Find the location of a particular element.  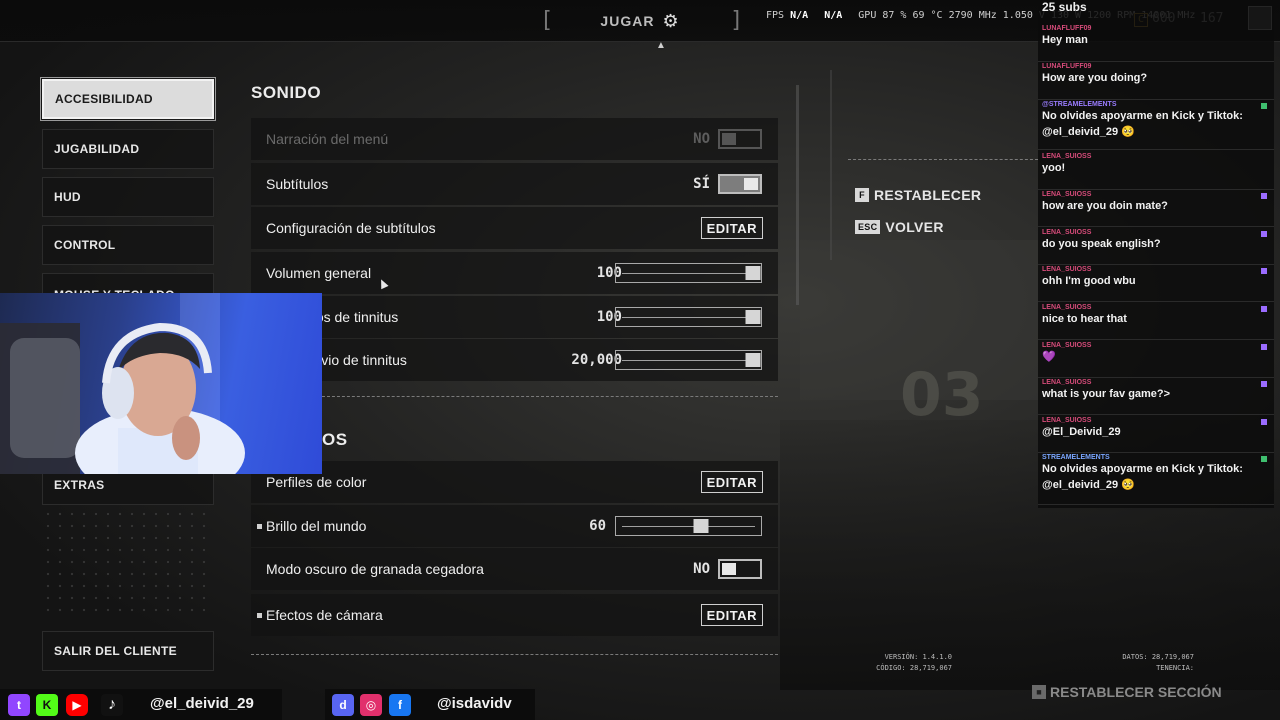

setting-value: NO is located at coordinates (701, 569).